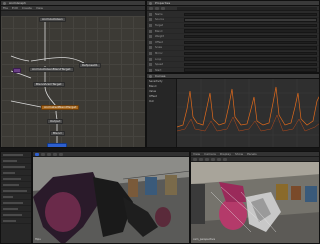 Image resolution: width=320 pixels, height=244 pixels. I want to click on property-label: Name, so click(159, 14).